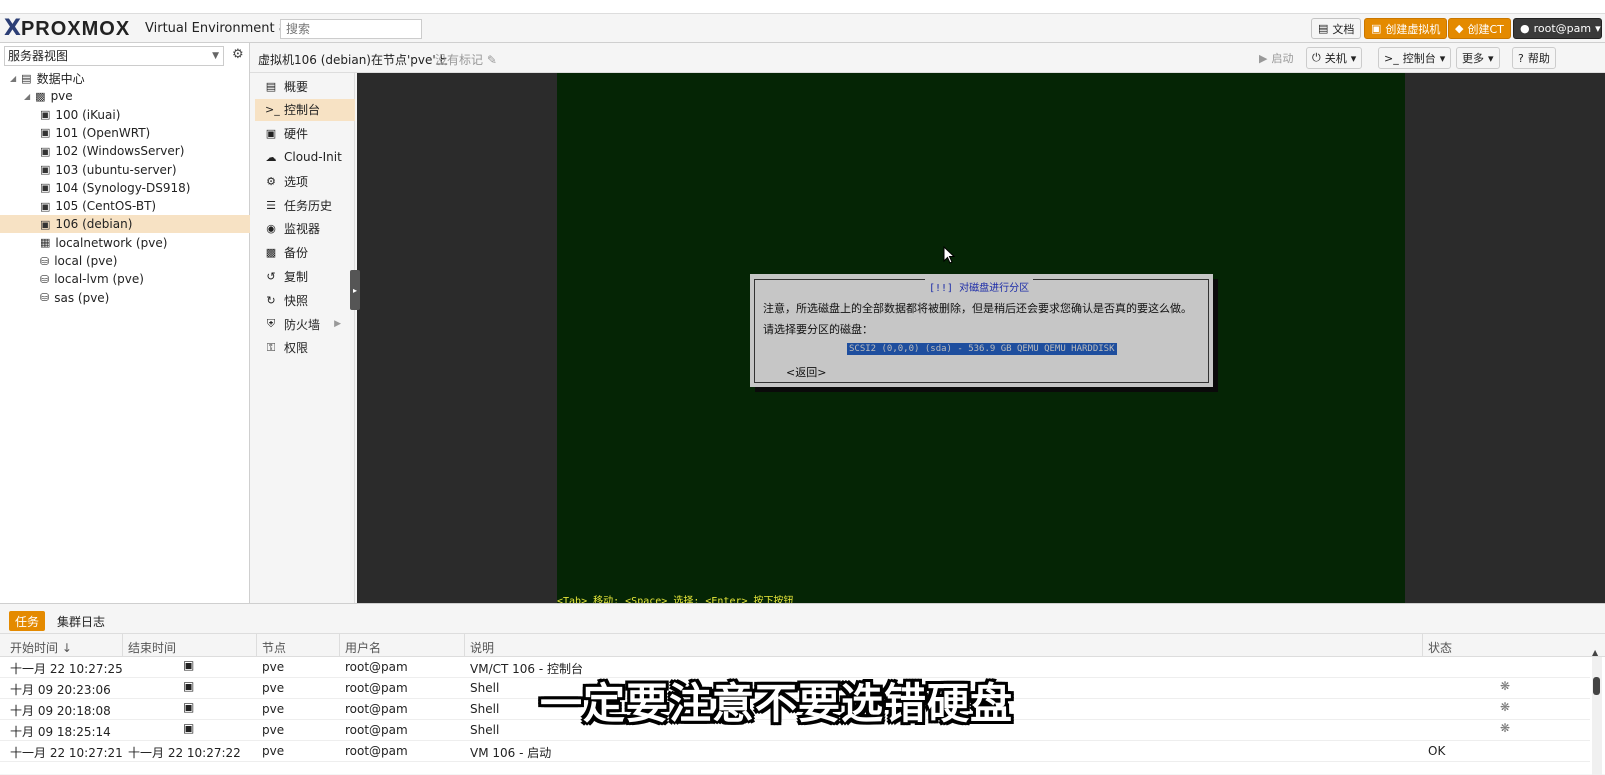  What do you see at coordinates (305, 134) in the screenshot?
I see `vm-menu-item: ▣ 硬件` at bounding box center [305, 134].